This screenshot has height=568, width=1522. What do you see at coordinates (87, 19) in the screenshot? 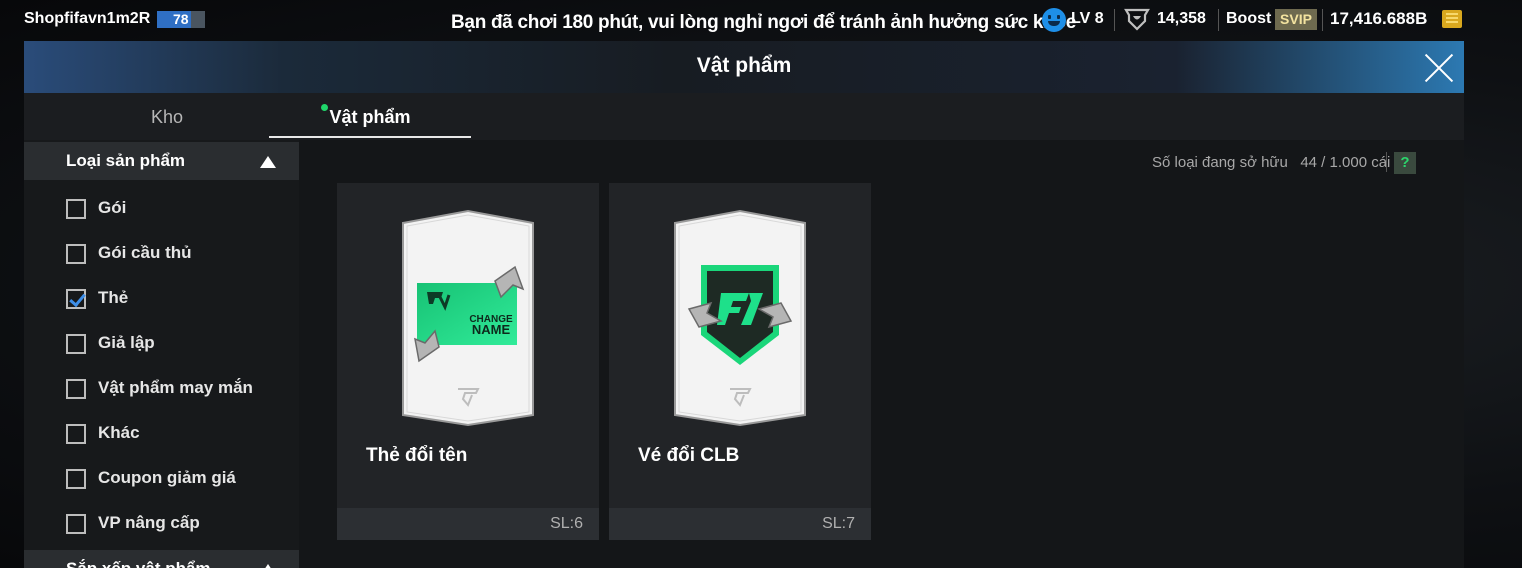
I see `username: Shopfifavn1m2R` at bounding box center [87, 19].